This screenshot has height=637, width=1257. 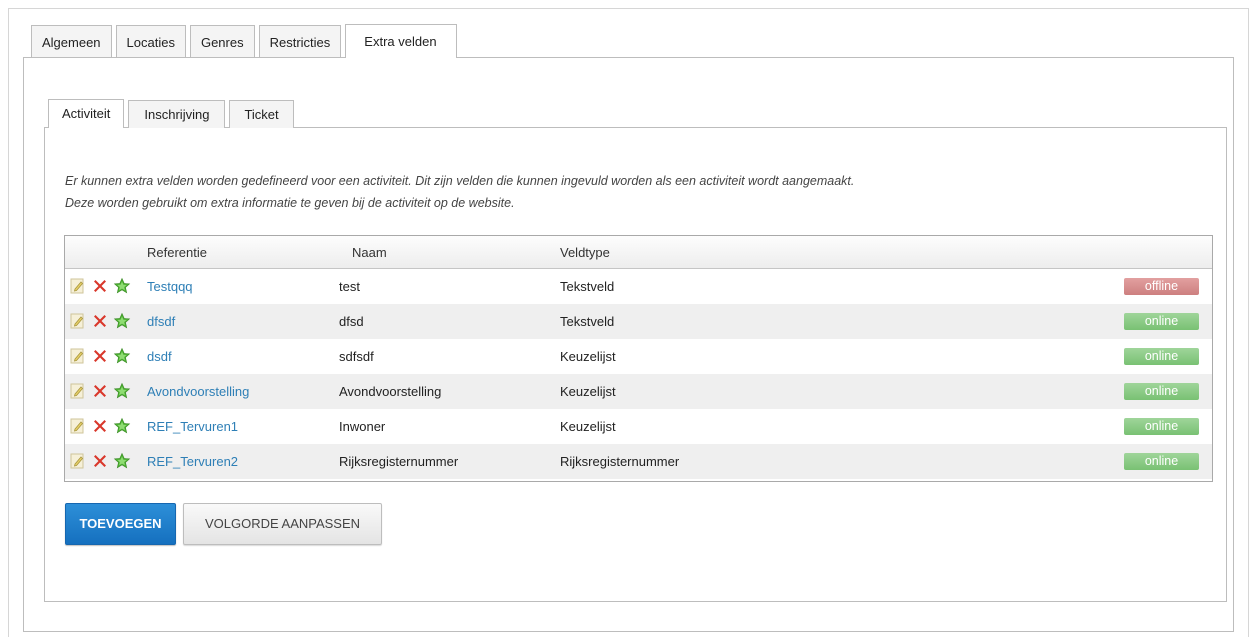 I want to click on header-referentie: Referentie, so click(x=177, y=252).